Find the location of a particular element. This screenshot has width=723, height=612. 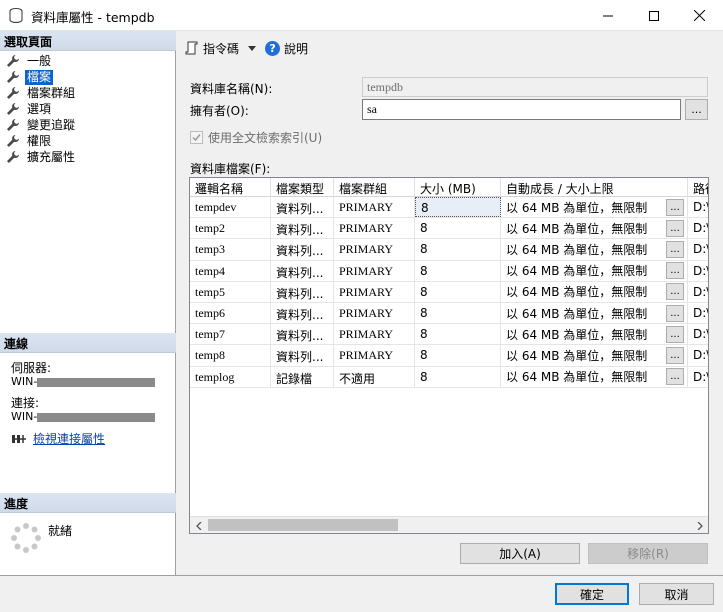

script-button: 指令碼 is located at coordinates (221, 48).